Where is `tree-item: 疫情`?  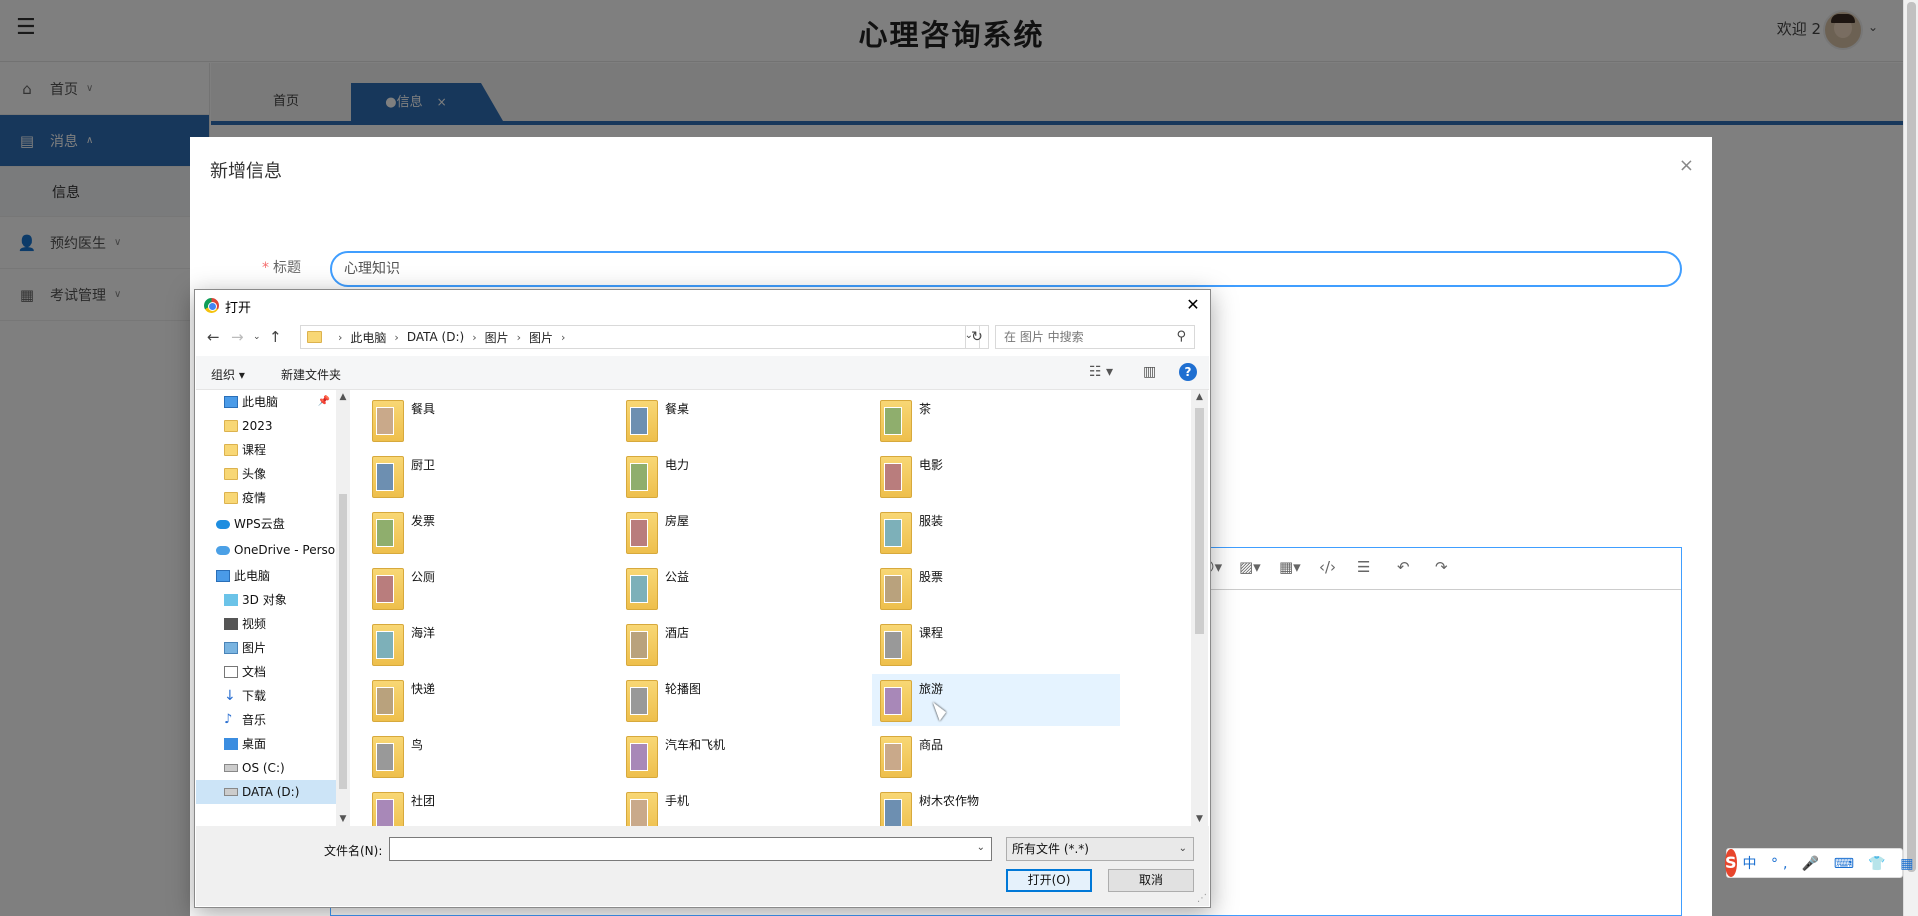 tree-item: 疫情 is located at coordinates (266, 498).